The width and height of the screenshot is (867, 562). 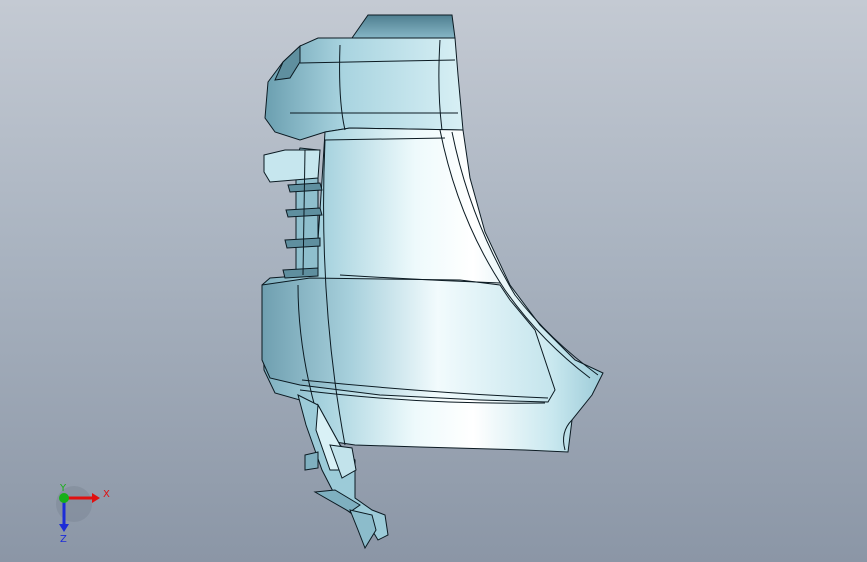 I want to click on z-axis-arrow-icon, so click(x=64, y=528).